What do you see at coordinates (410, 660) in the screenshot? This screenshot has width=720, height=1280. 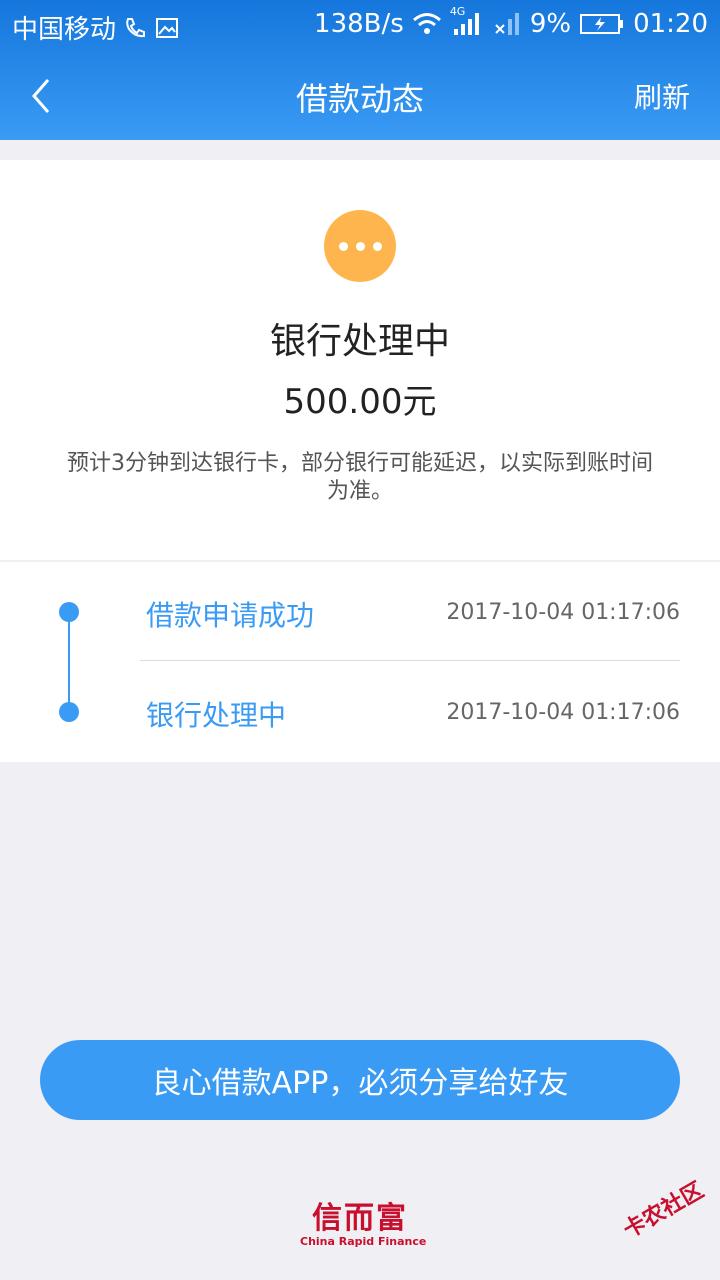 I see `timeline-divider` at bounding box center [410, 660].